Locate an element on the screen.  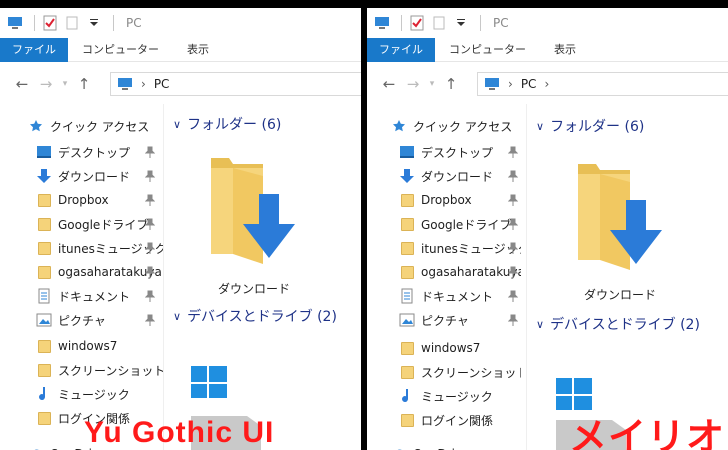
sidebar-item: OneDrive is located at coordinates (446, 446).